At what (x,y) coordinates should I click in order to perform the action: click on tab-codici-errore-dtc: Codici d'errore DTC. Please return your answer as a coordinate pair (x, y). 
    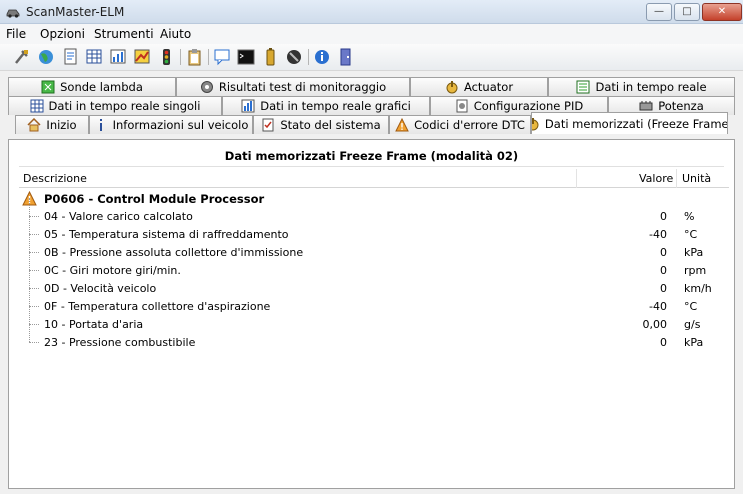
    Looking at the image, I should click on (460, 124).